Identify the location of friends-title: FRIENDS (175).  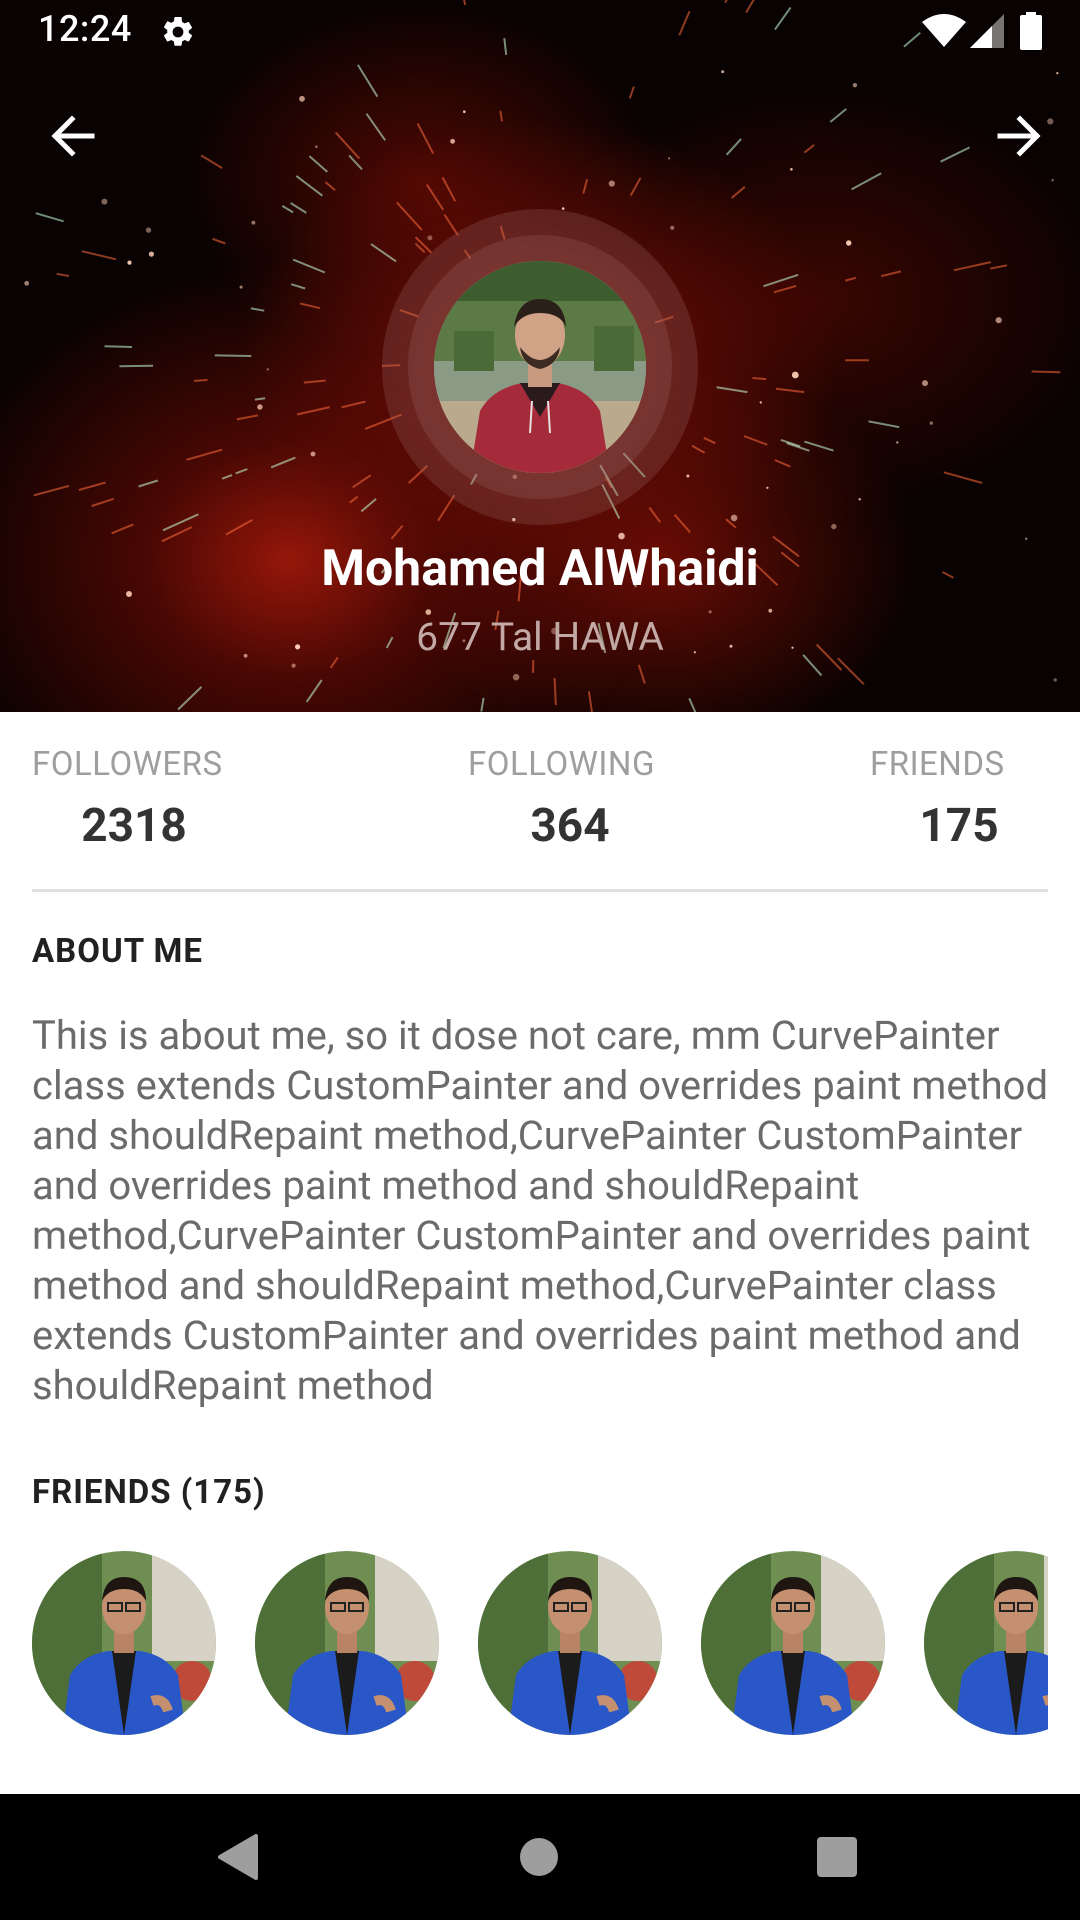
(149, 1492).